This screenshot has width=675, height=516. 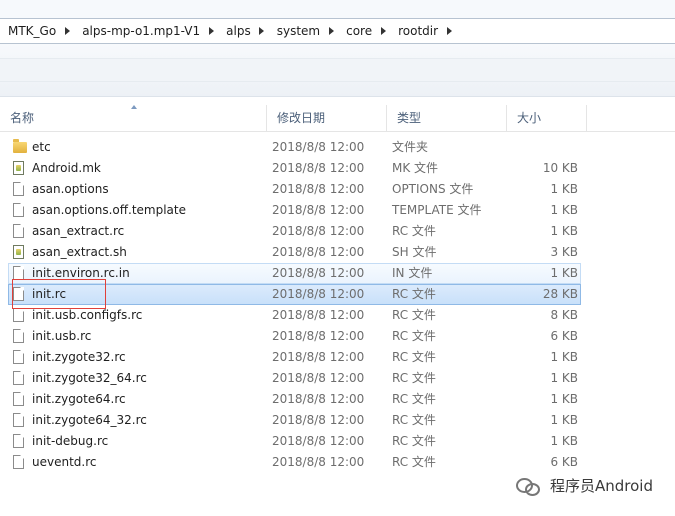 What do you see at coordinates (79, 357) in the screenshot?
I see `file-name: init.zygote32.rc` at bounding box center [79, 357].